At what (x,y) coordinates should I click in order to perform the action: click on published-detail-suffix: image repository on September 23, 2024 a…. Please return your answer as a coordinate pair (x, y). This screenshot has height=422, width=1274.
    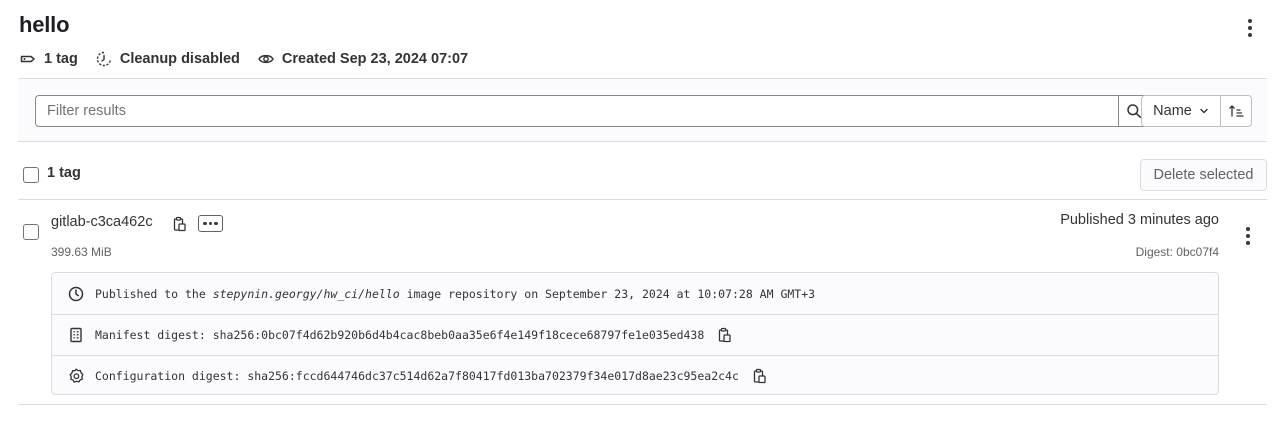
    Looking at the image, I should click on (607, 293).